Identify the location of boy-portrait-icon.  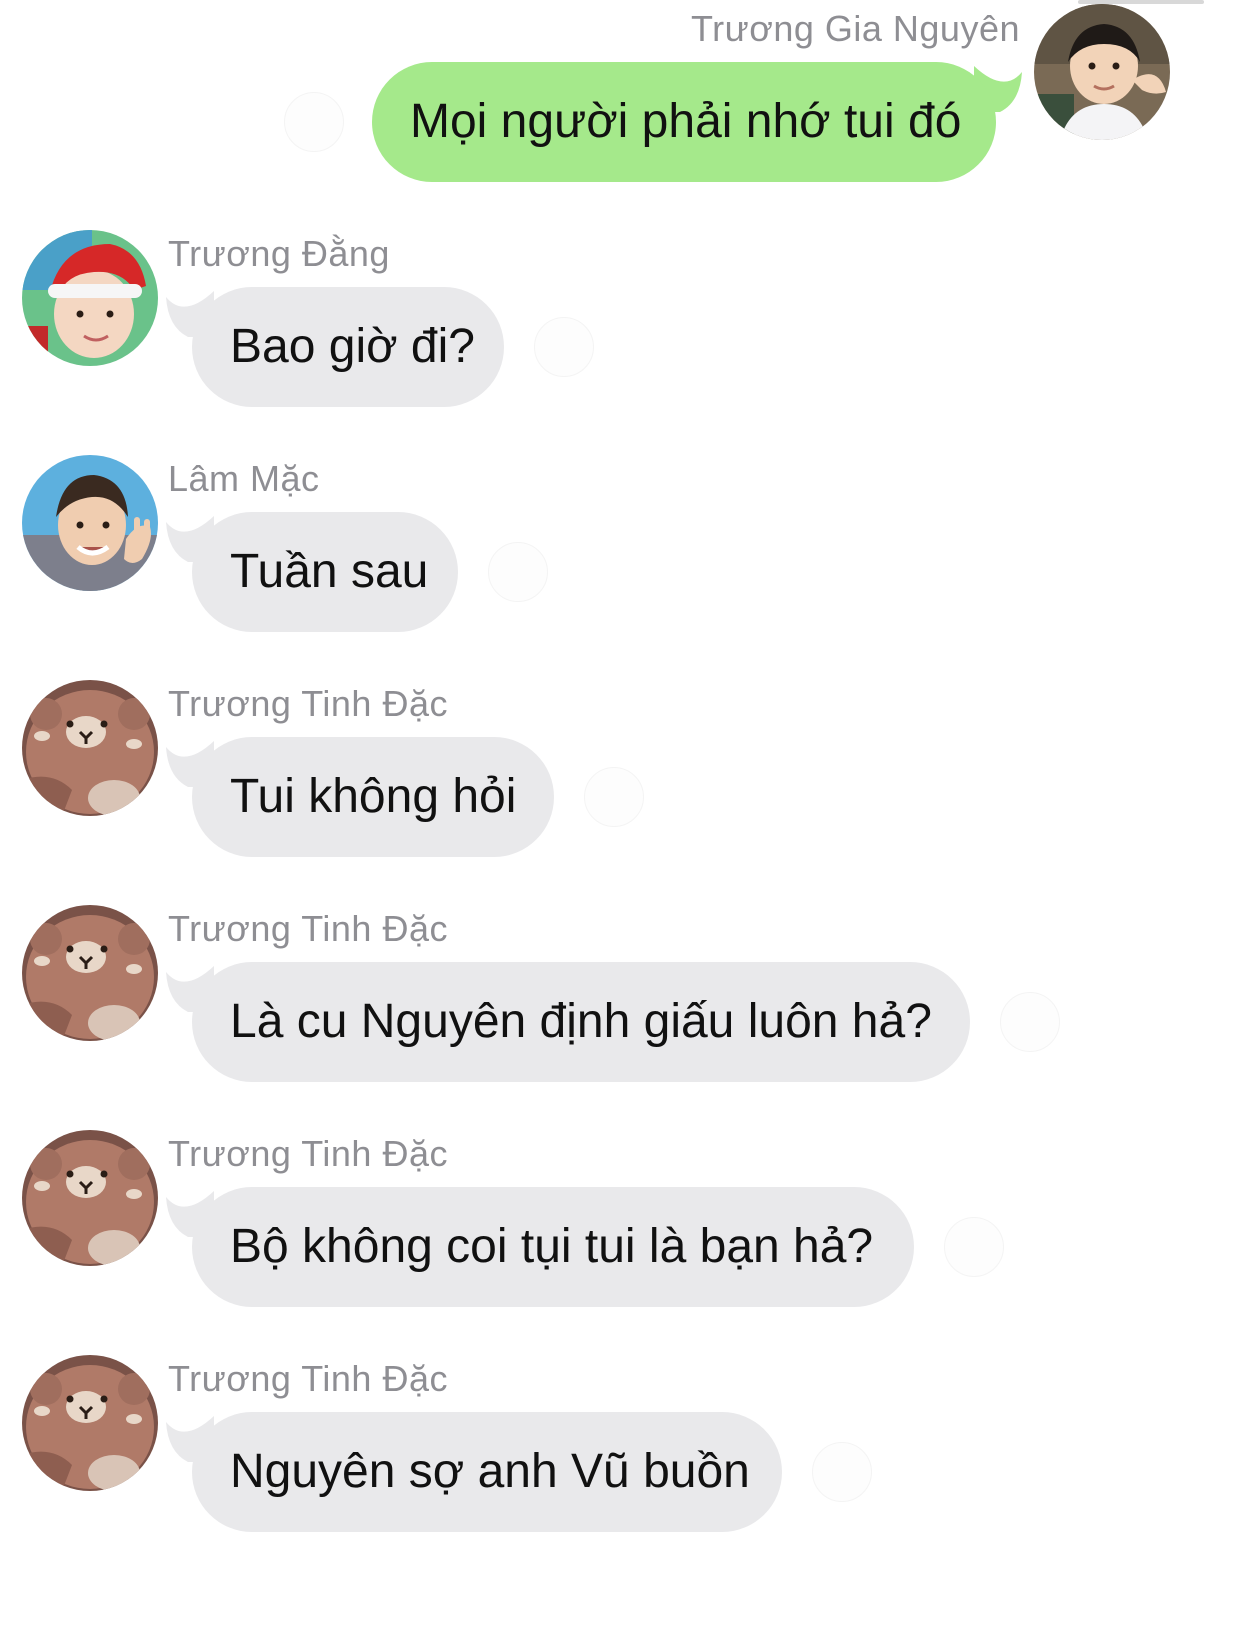
(1102, 72).